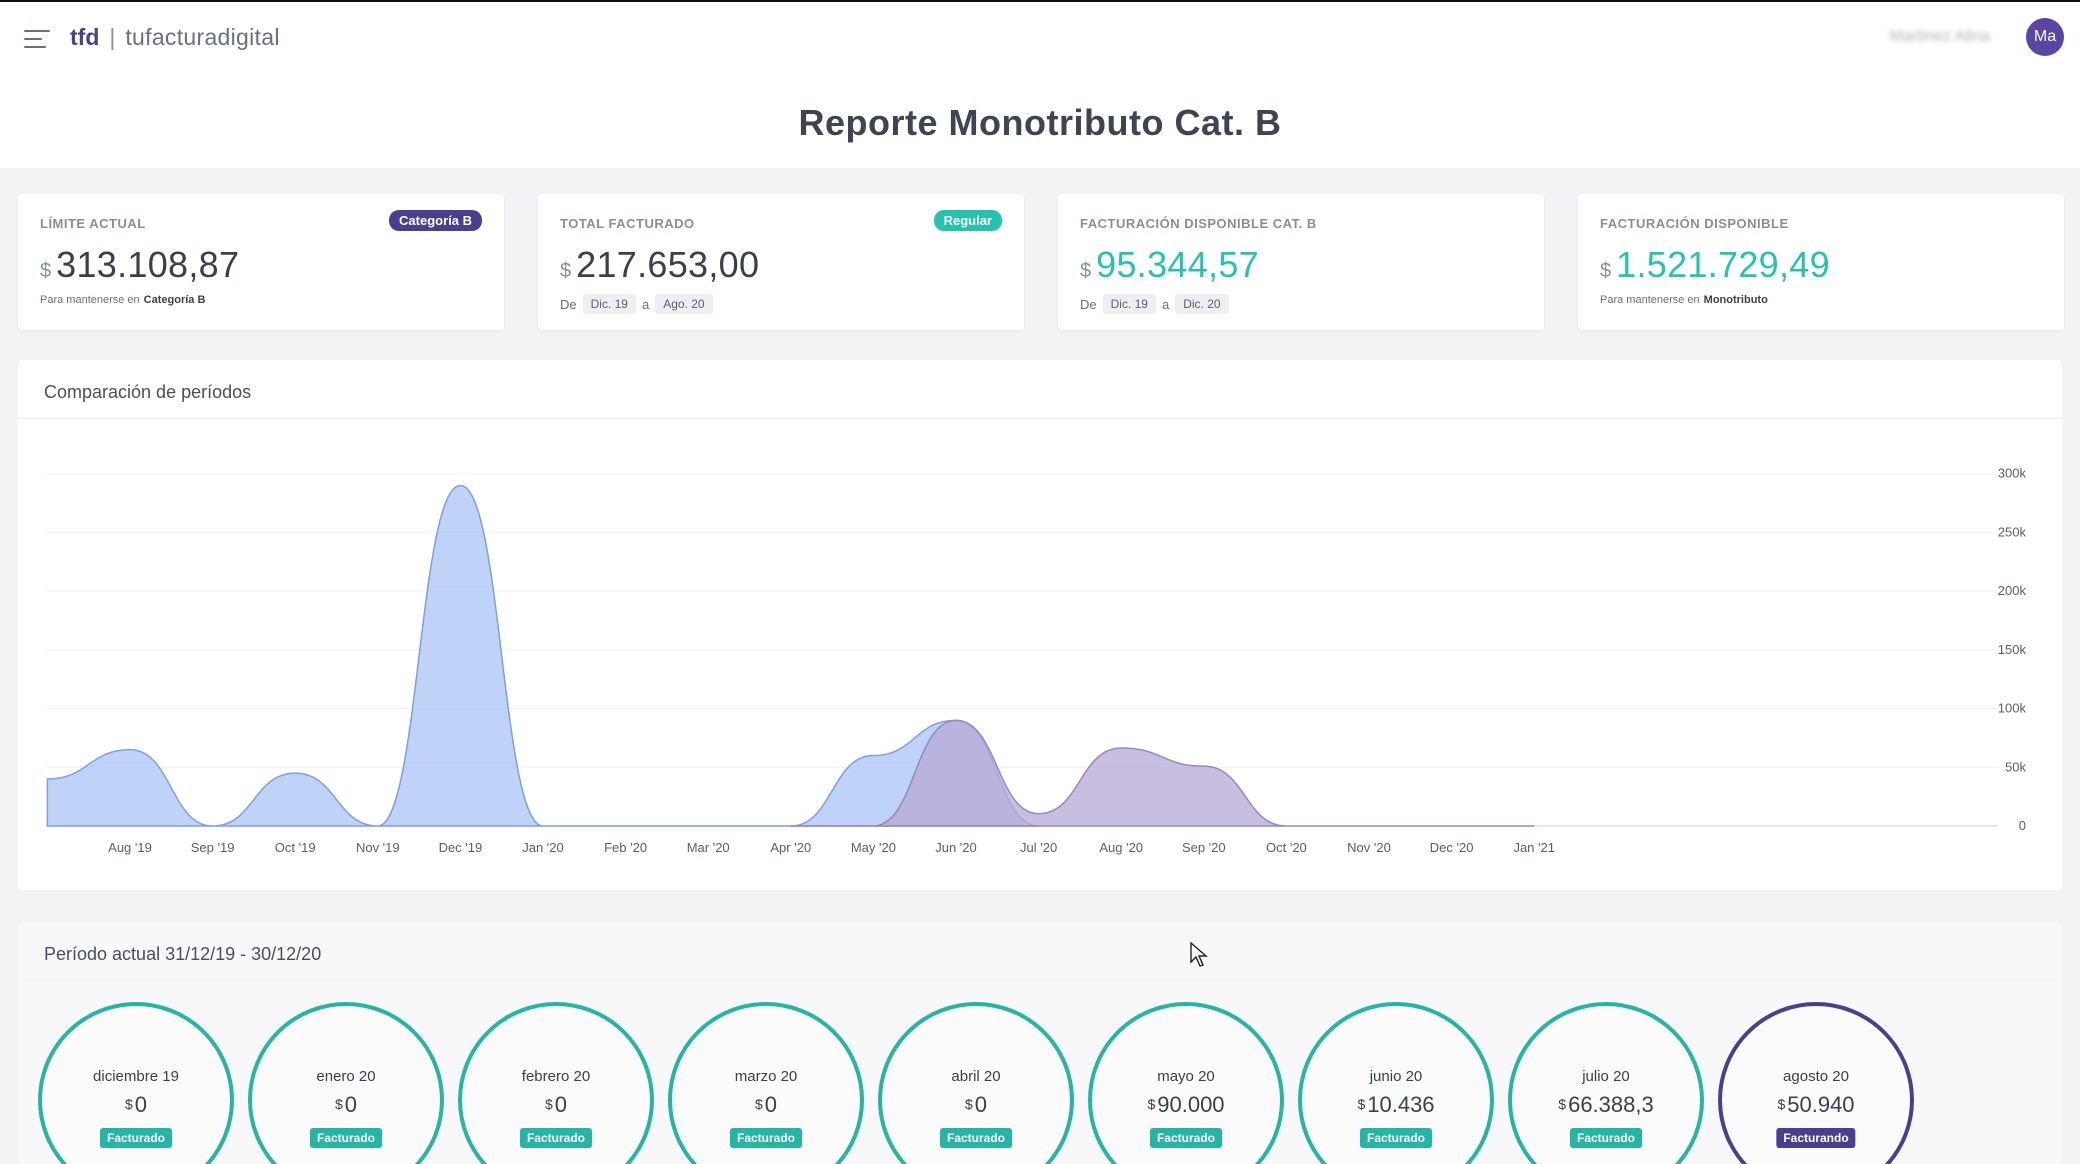 This screenshot has width=2080, height=1164. What do you see at coordinates (873, 847) in the screenshot?
I see `x-tick-label: May '20` at bounding box center [873, 847].